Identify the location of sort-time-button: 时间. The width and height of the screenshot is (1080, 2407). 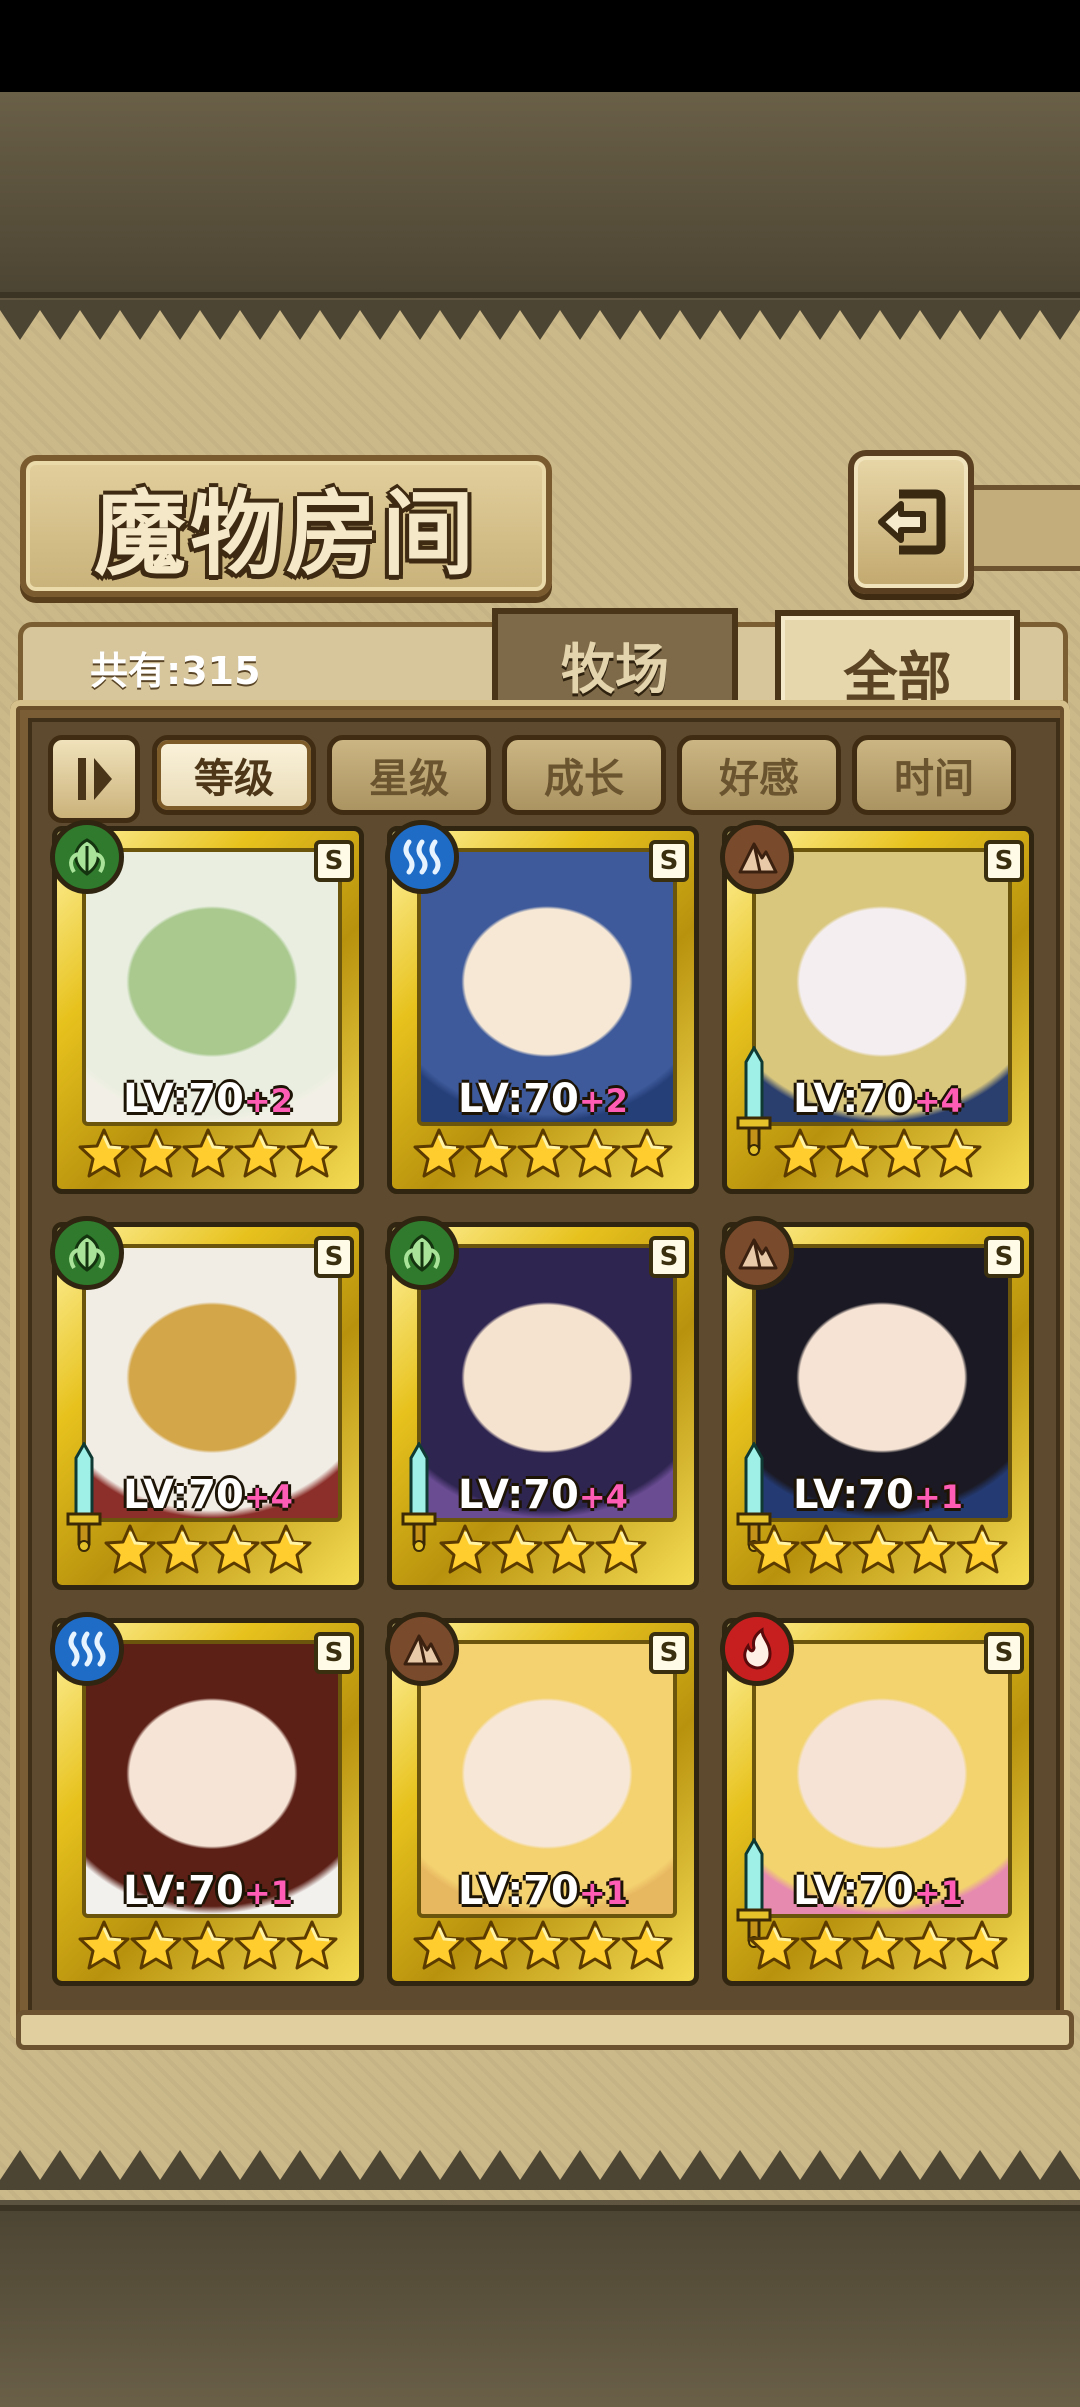
(934, 775).